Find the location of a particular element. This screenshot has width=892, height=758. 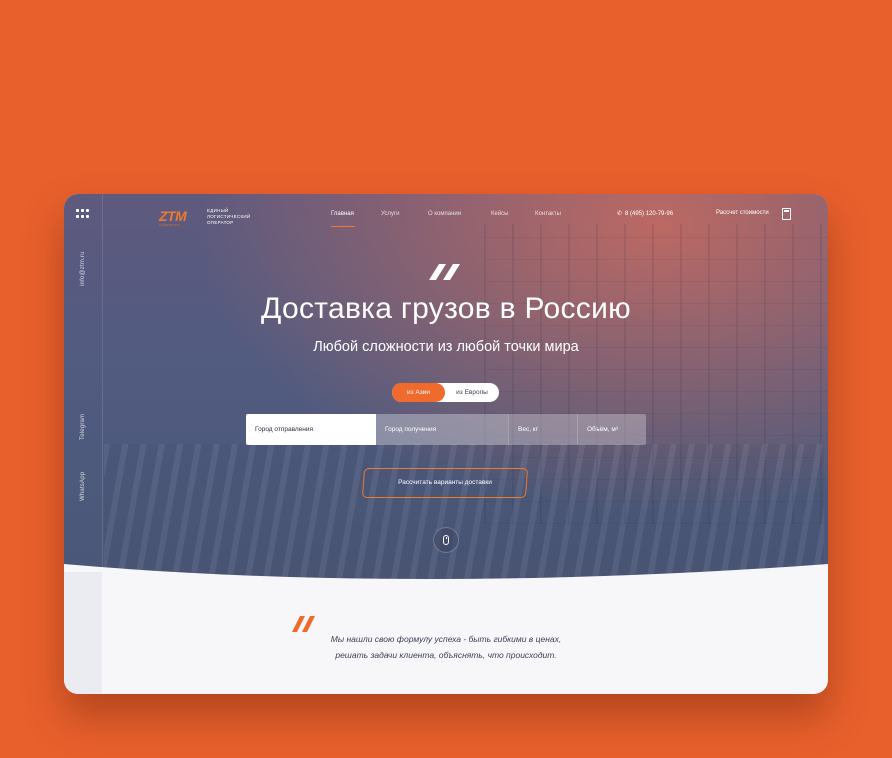

logo-tagline: Единый логистический оператор is located at coordinates (229, 216).